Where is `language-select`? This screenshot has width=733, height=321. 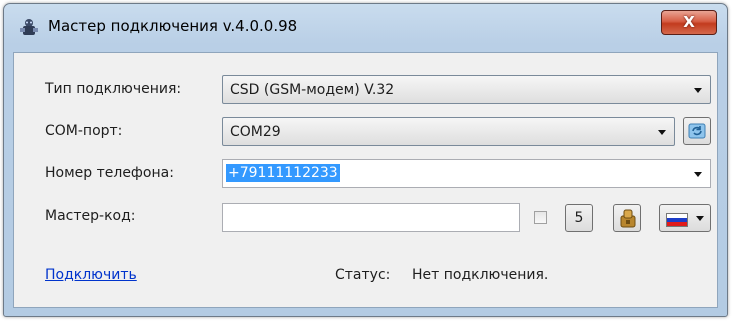 language-select is located at coordinates (685, 218).